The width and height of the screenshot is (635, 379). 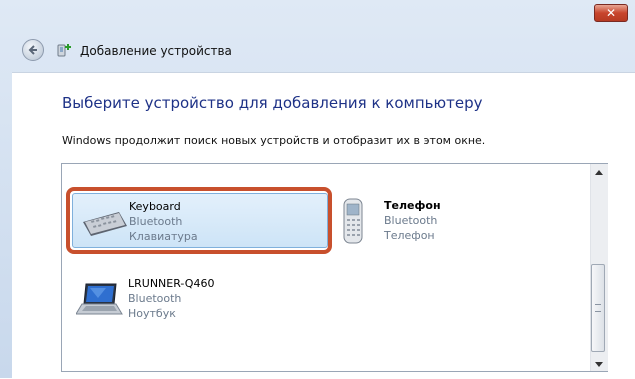 I want to click on device-name: Телефон, so click(x=412, y=205).